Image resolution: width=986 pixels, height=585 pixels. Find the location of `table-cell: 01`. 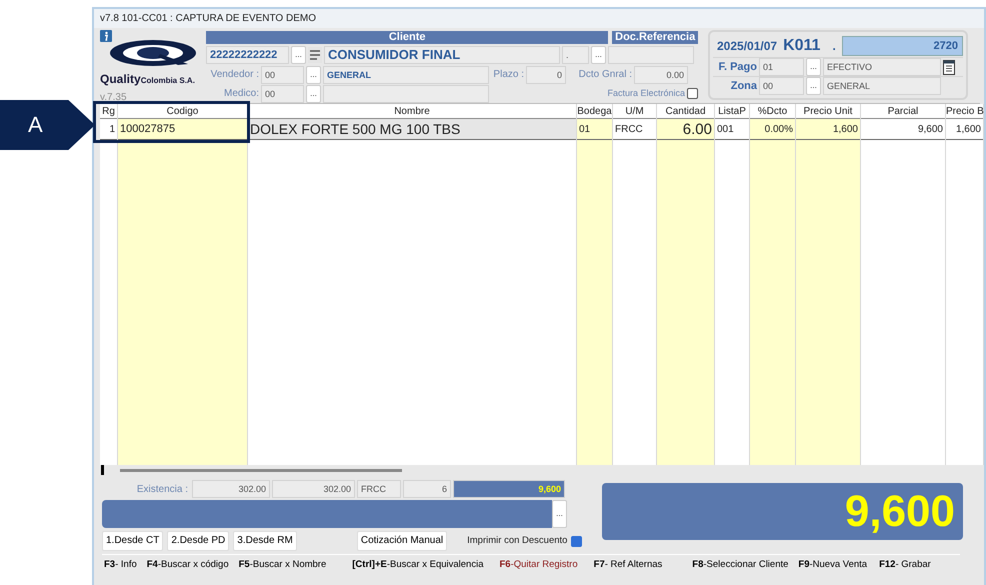

table-cell: 01 is located at coordinates (594, 129).